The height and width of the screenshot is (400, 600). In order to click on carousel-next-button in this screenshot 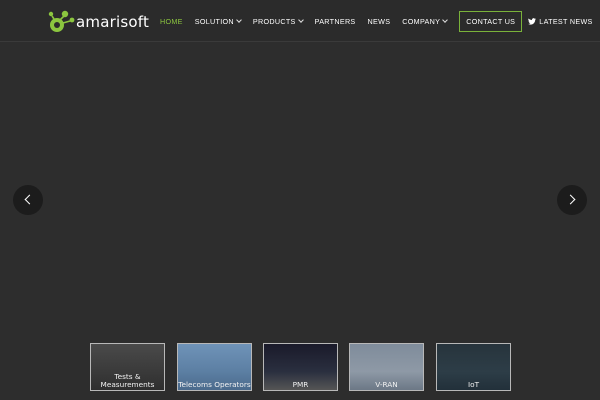, I will do `click(572, 200)`.